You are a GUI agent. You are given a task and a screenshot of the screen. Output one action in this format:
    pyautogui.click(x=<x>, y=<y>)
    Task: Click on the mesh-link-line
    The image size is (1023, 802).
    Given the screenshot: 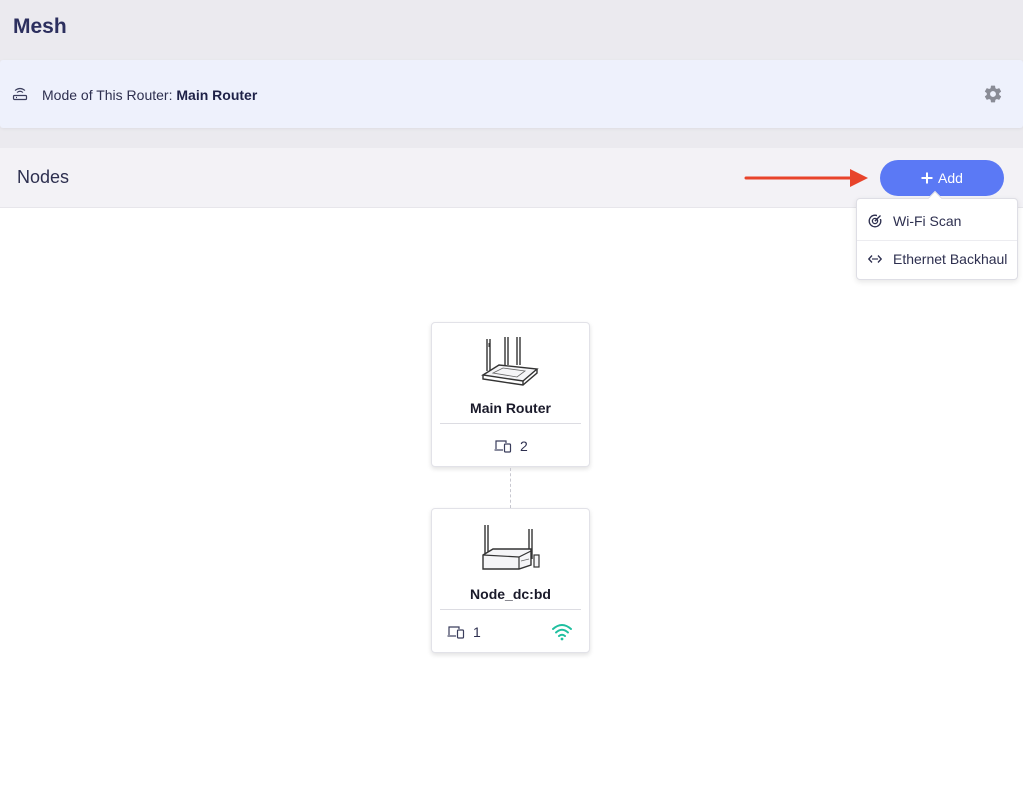 What is the action you would take?
    pyautogui.click(x=510, y=488)
    